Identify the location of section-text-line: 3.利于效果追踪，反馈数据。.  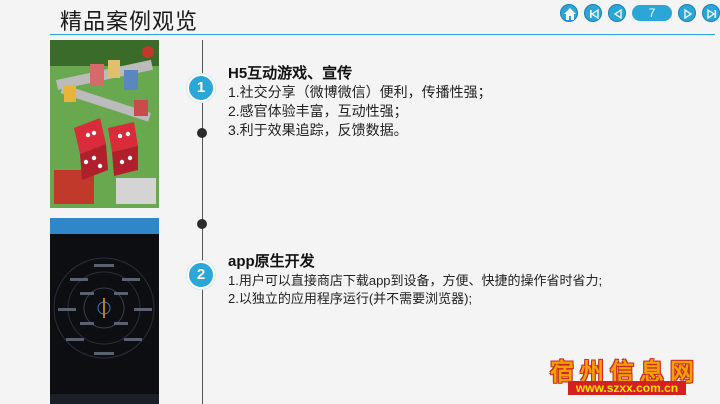
(318, 130).